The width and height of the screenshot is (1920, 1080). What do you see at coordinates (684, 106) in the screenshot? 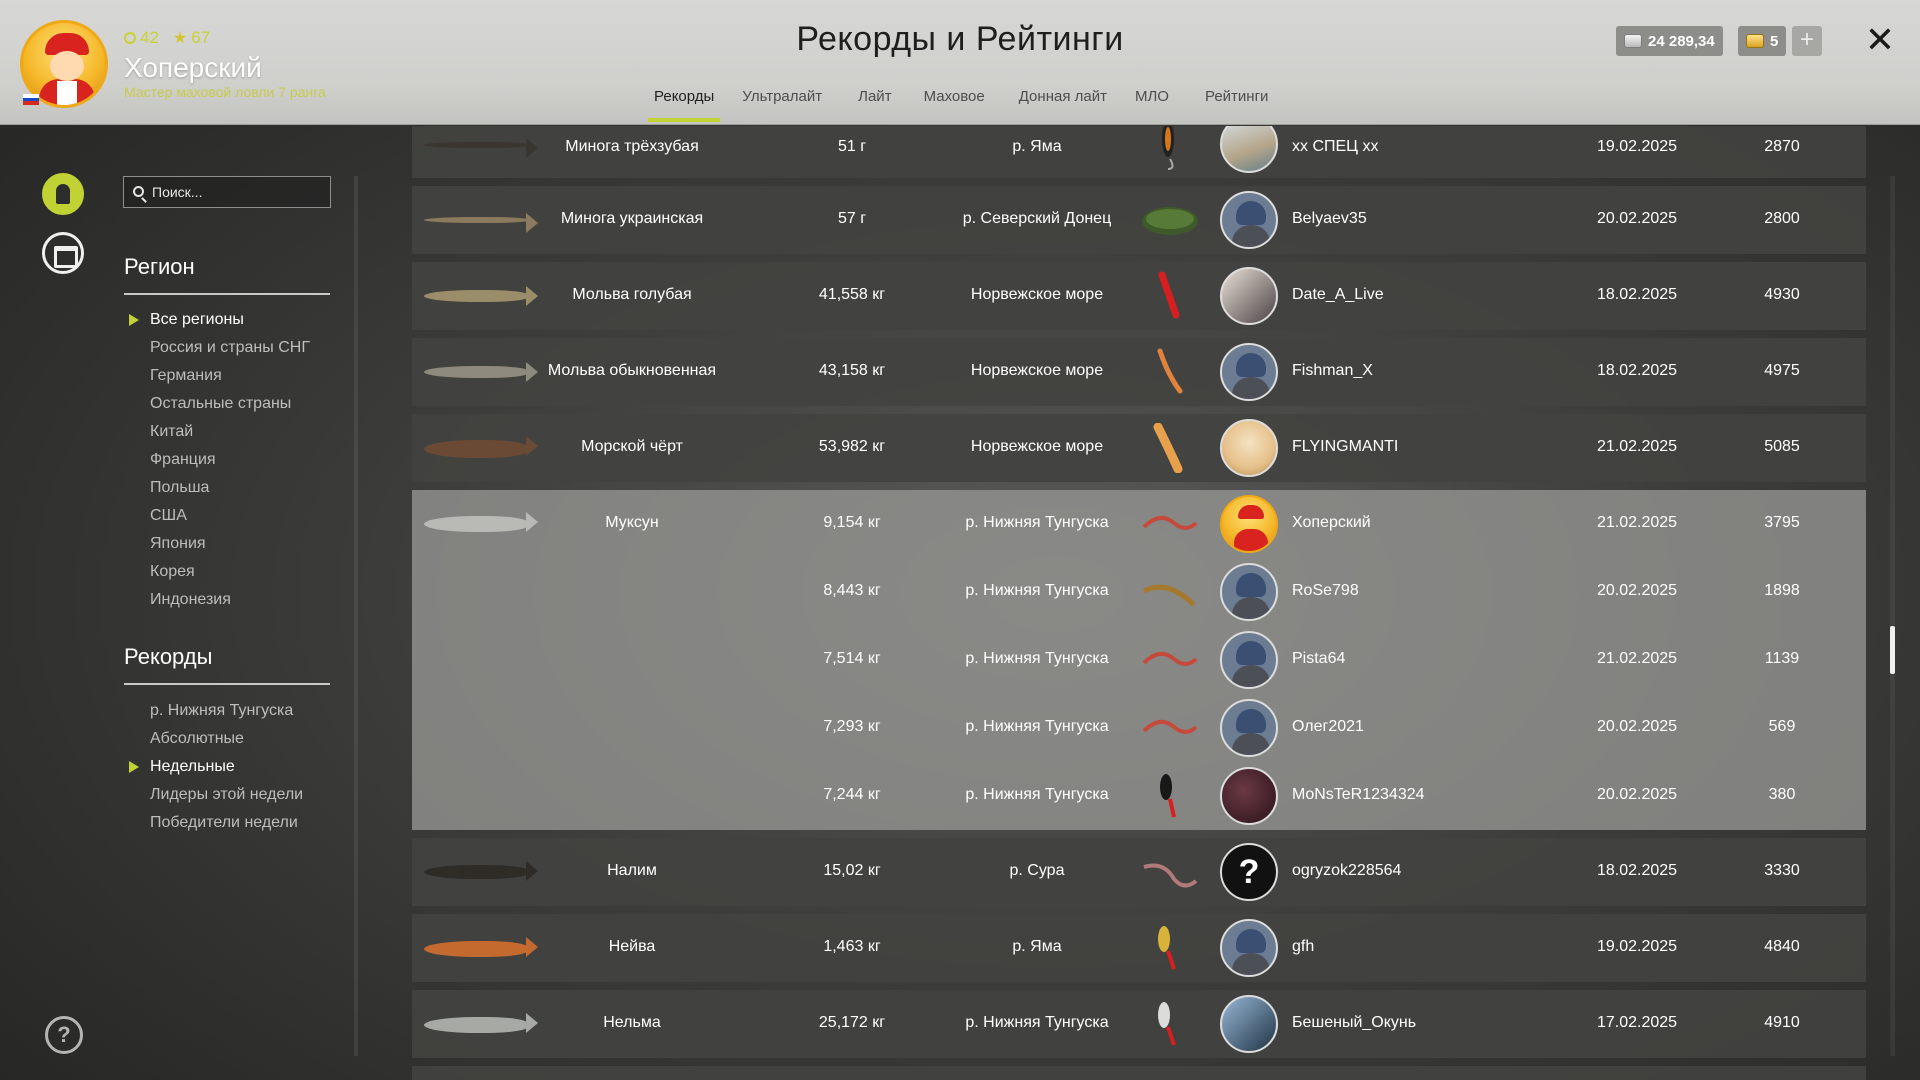
I see `tab-records: Рекорды` at bounding box center [684, 106].